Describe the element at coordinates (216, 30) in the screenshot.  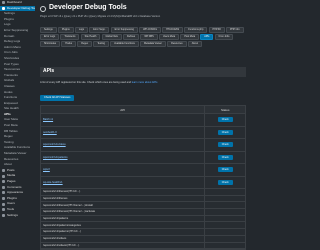
I see `tab: PHP.INI` at that location.